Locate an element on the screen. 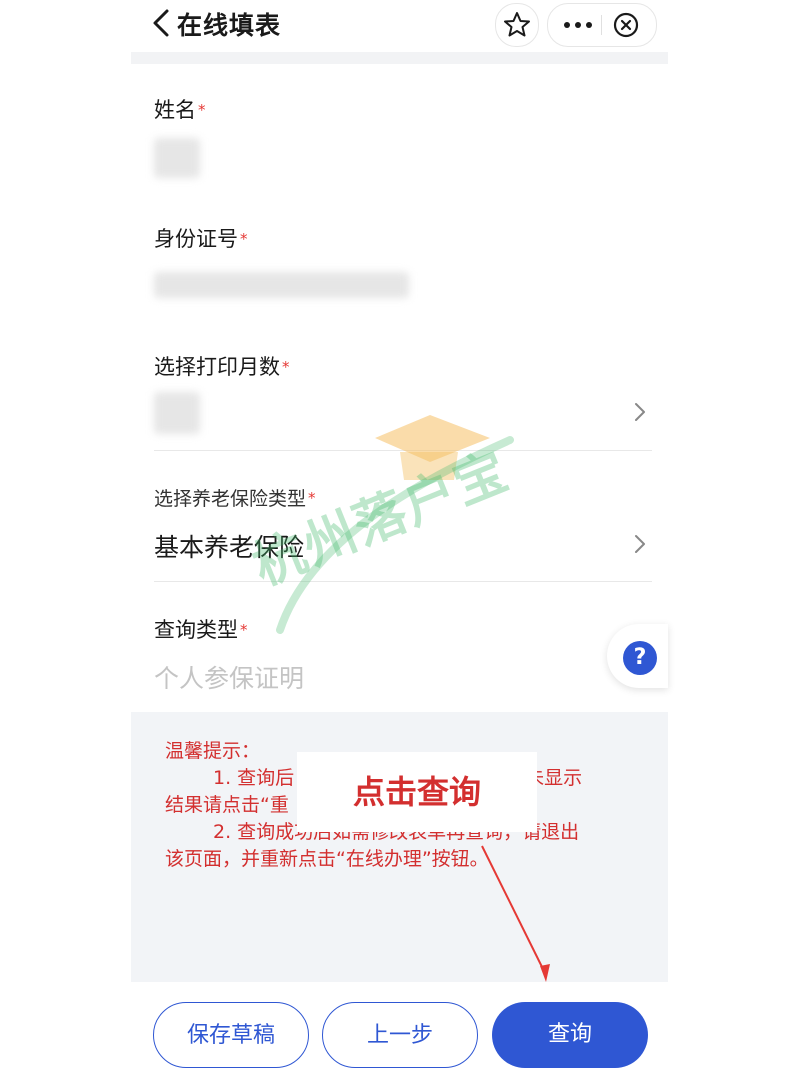 This screenshot has height=1069, width=800. query-type-value: 个人参保证明 is located at coordinates (229, 677).